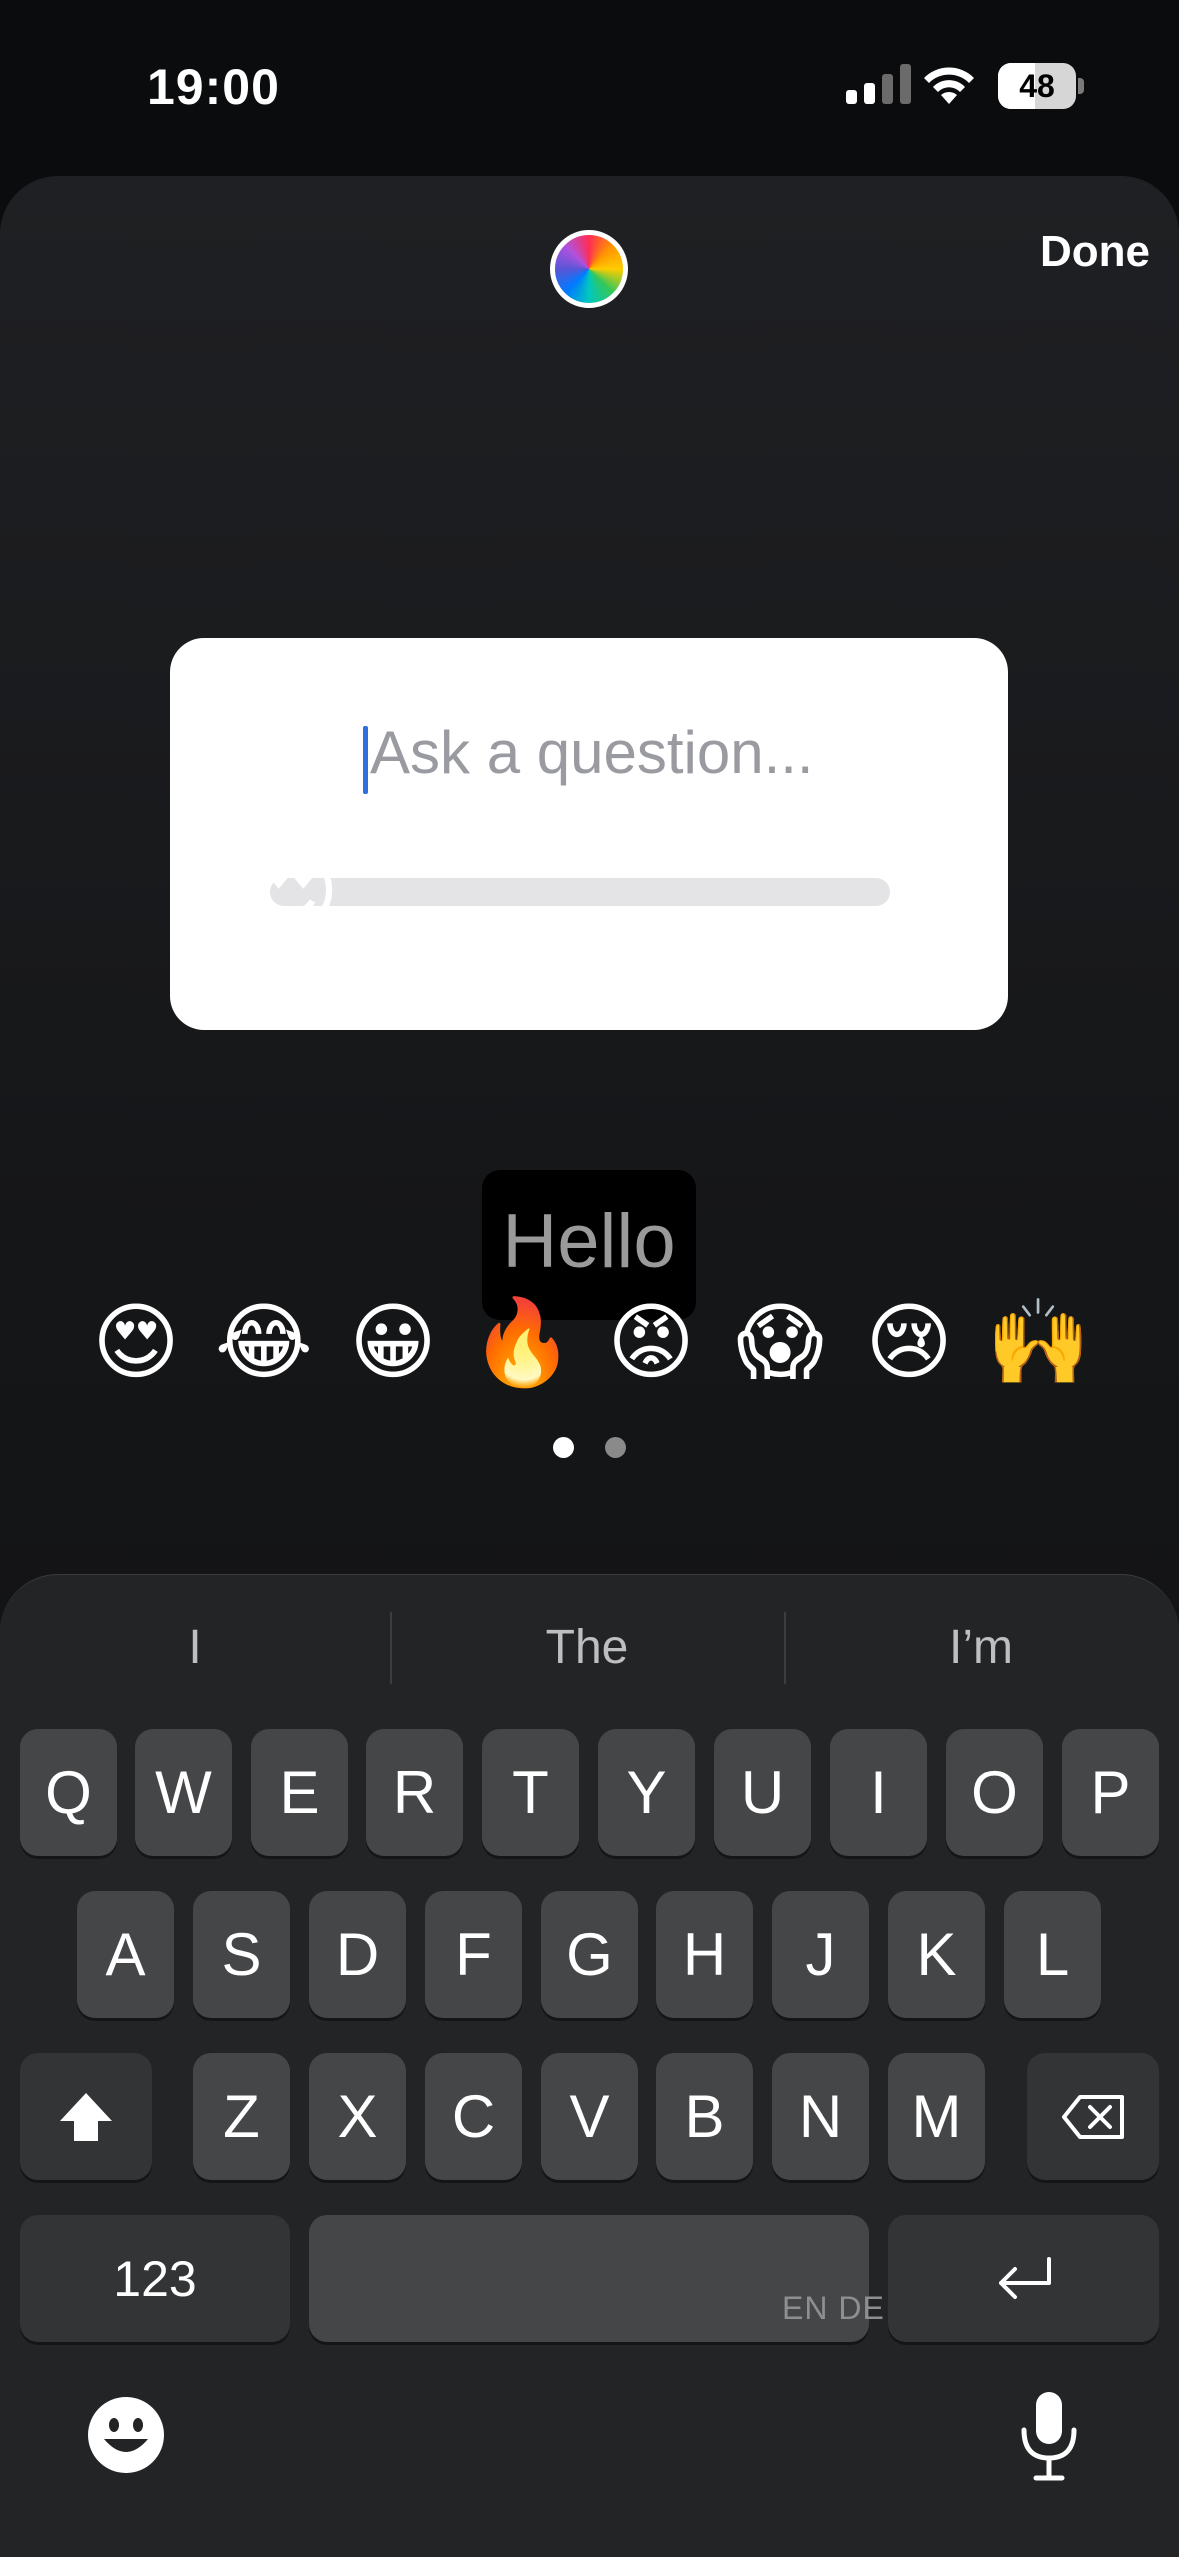 This screenshot has height=2557, width=1179. Describe the element at coordinates (473, 2116) in the screenshot. I see `key-c: C` at that location.